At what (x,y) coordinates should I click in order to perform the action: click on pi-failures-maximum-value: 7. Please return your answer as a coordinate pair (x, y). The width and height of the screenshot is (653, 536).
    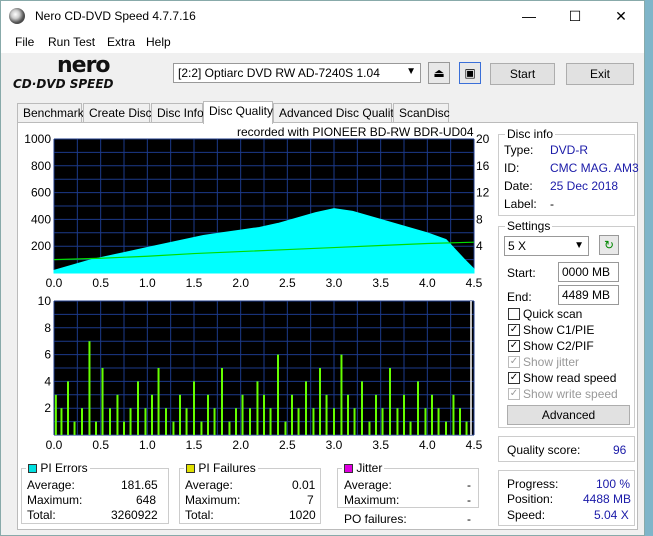
    Looking at the image, I should click on (310, 500).